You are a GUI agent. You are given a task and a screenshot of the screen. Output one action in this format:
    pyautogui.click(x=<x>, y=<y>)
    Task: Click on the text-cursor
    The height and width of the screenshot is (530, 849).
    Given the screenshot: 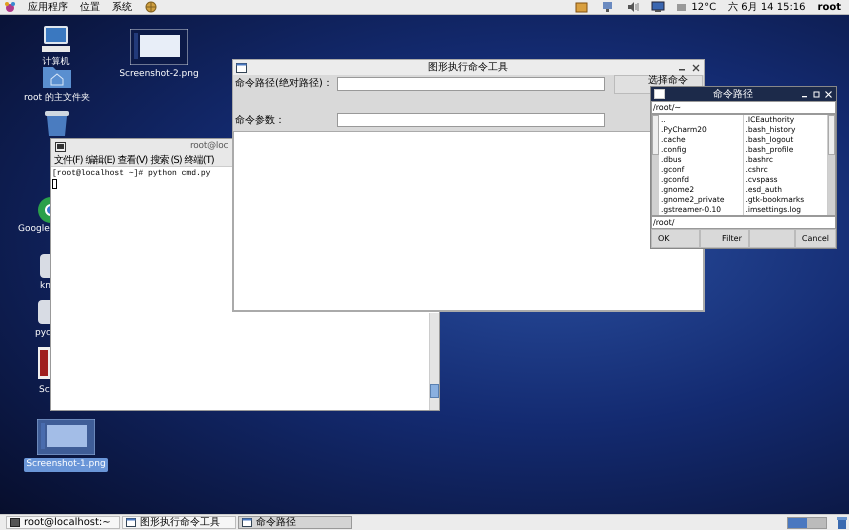 What is the action you would take?
    pyautogui.click(x=54, y=184)
    